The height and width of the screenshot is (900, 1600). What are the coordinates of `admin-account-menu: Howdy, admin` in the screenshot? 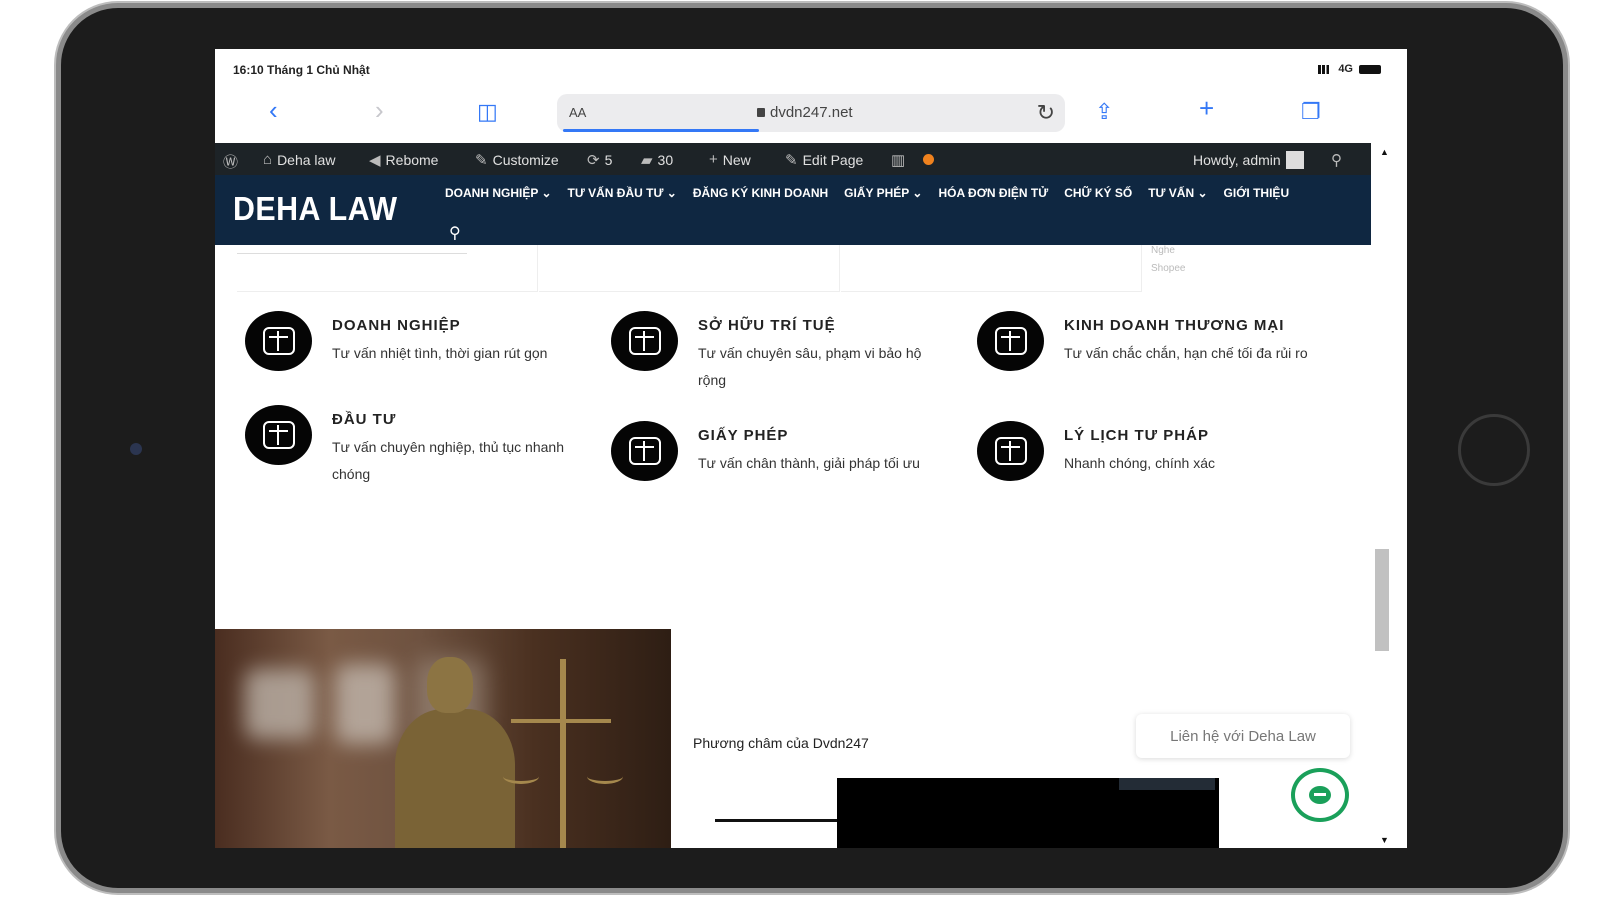 It's located at (1248, 160).